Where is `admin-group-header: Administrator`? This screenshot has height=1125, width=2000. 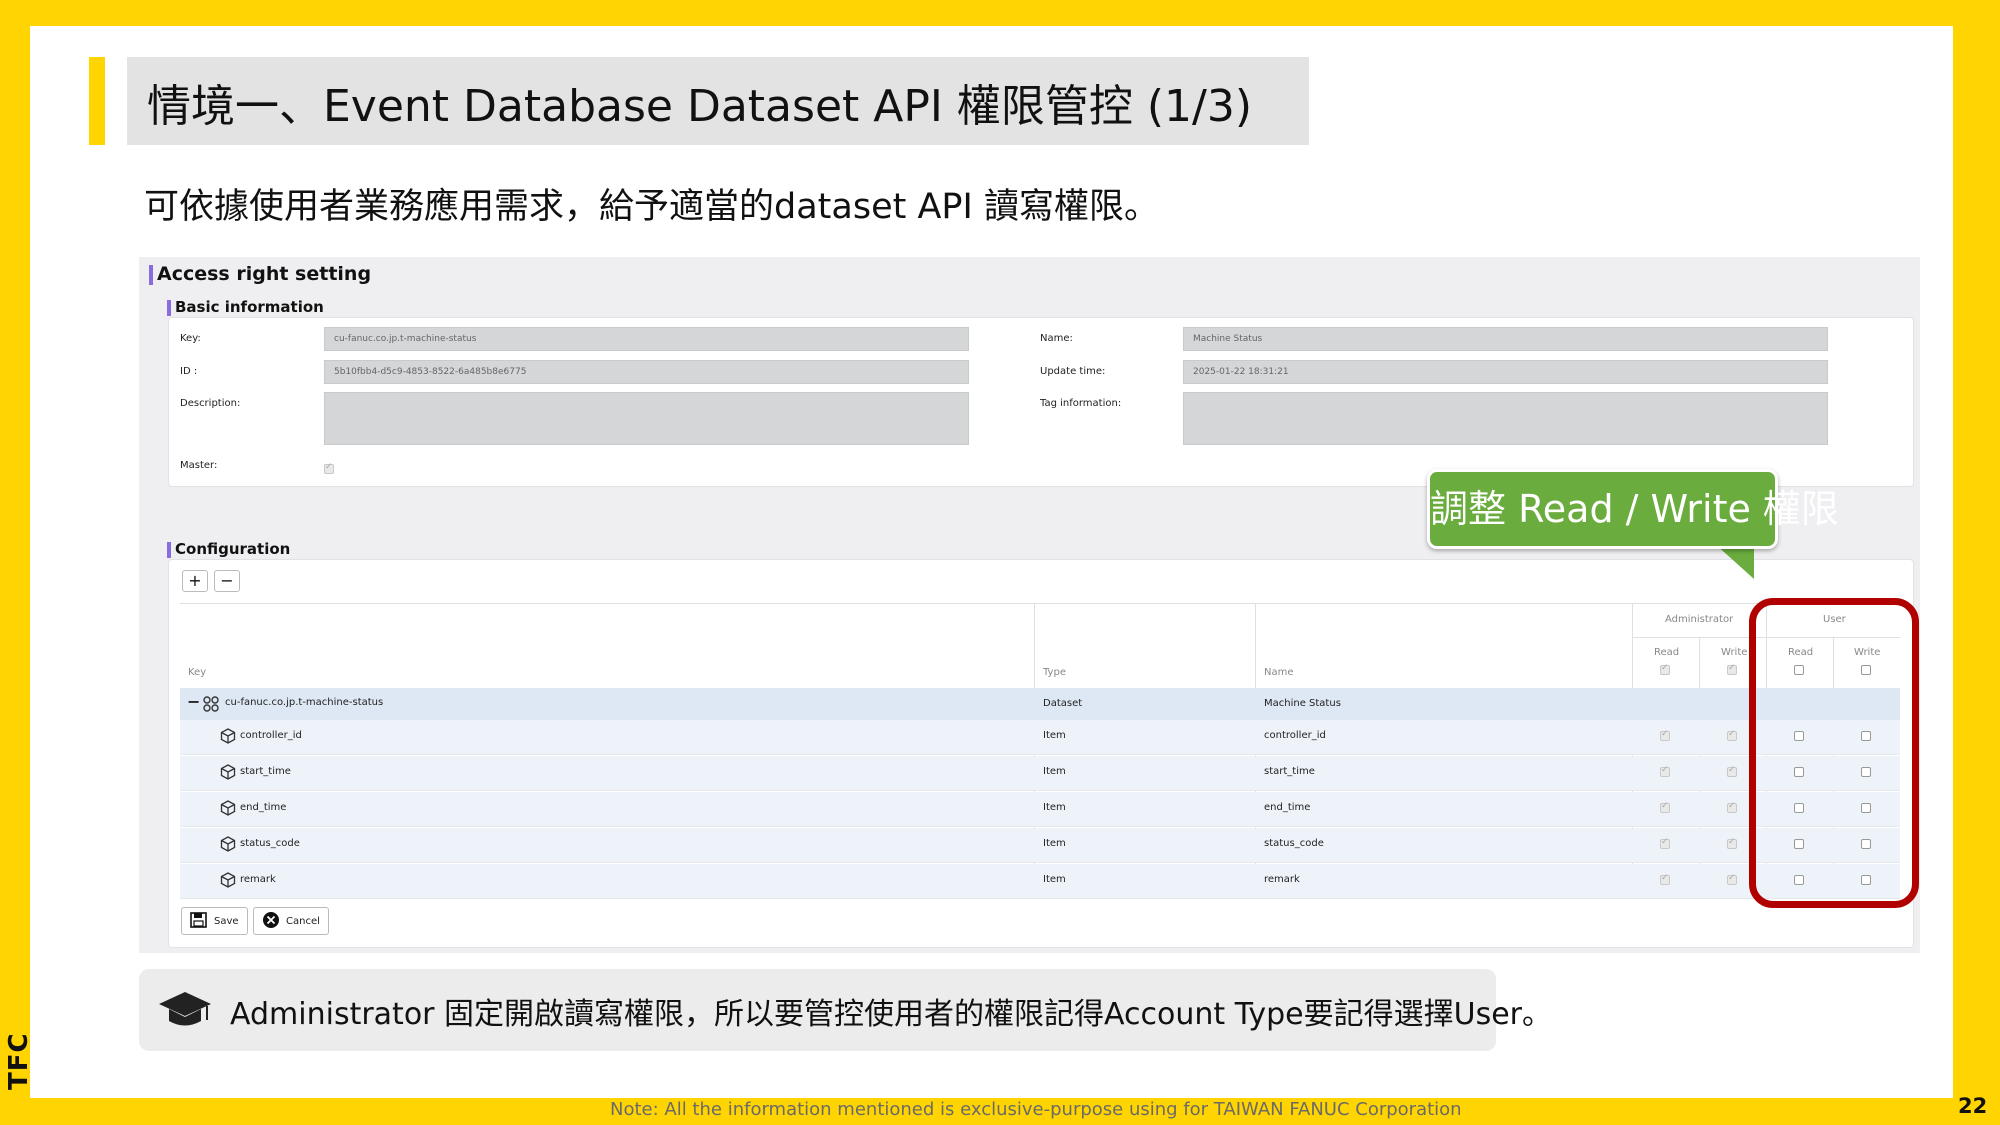
admin-group-header: Administrator is located at coordinates (1699, 619).